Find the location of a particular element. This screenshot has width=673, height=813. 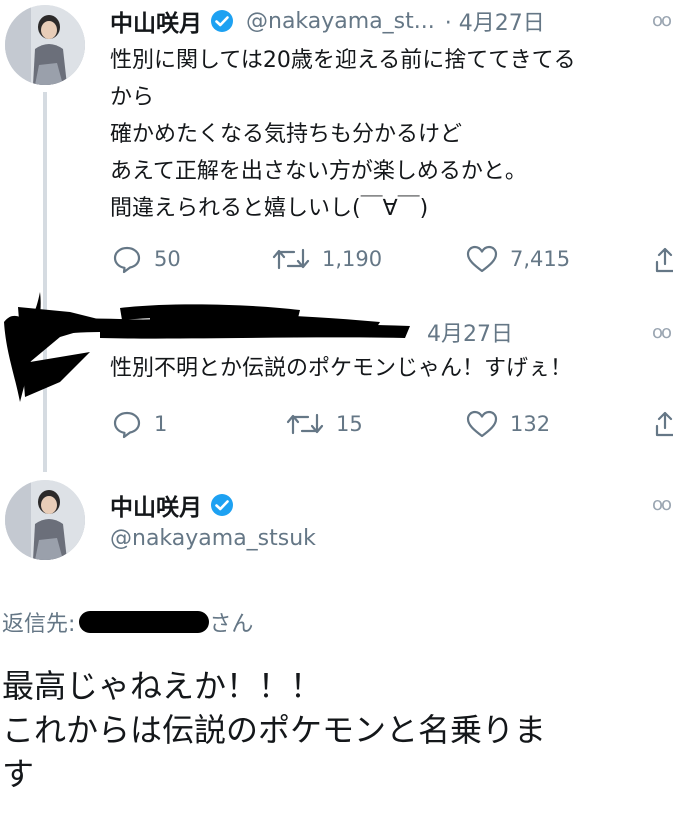

tweet1-header: 中山咲月 @nakayama_st... · 4月27日 is located at coordinates (327, 21).